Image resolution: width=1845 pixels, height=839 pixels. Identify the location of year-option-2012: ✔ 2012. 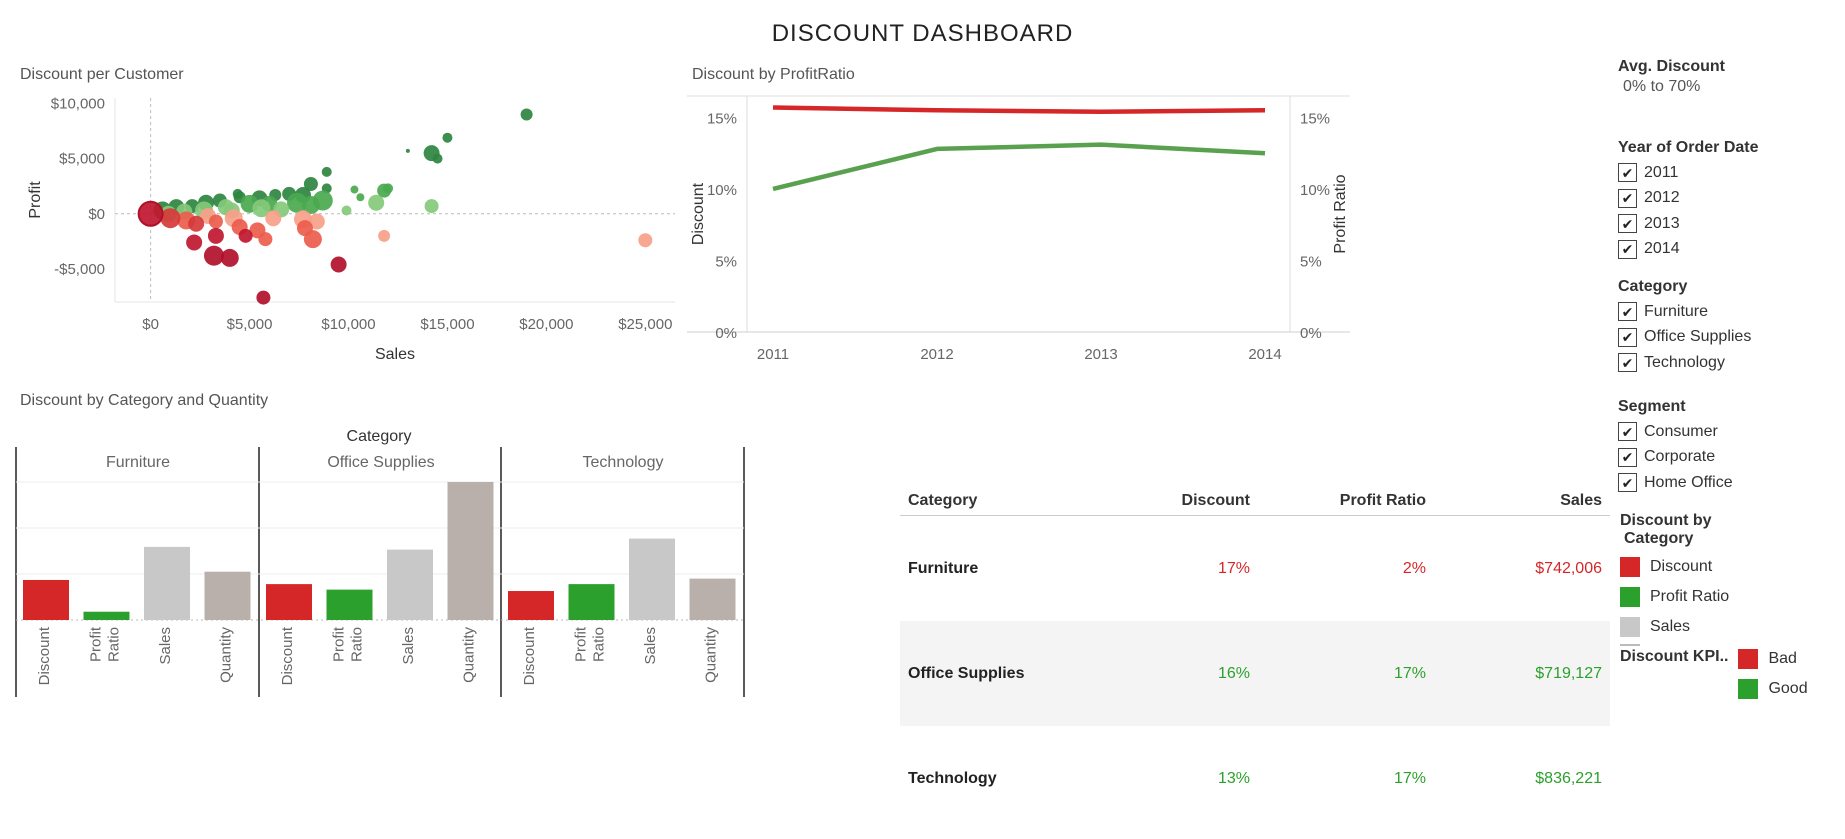
(1728, 199).